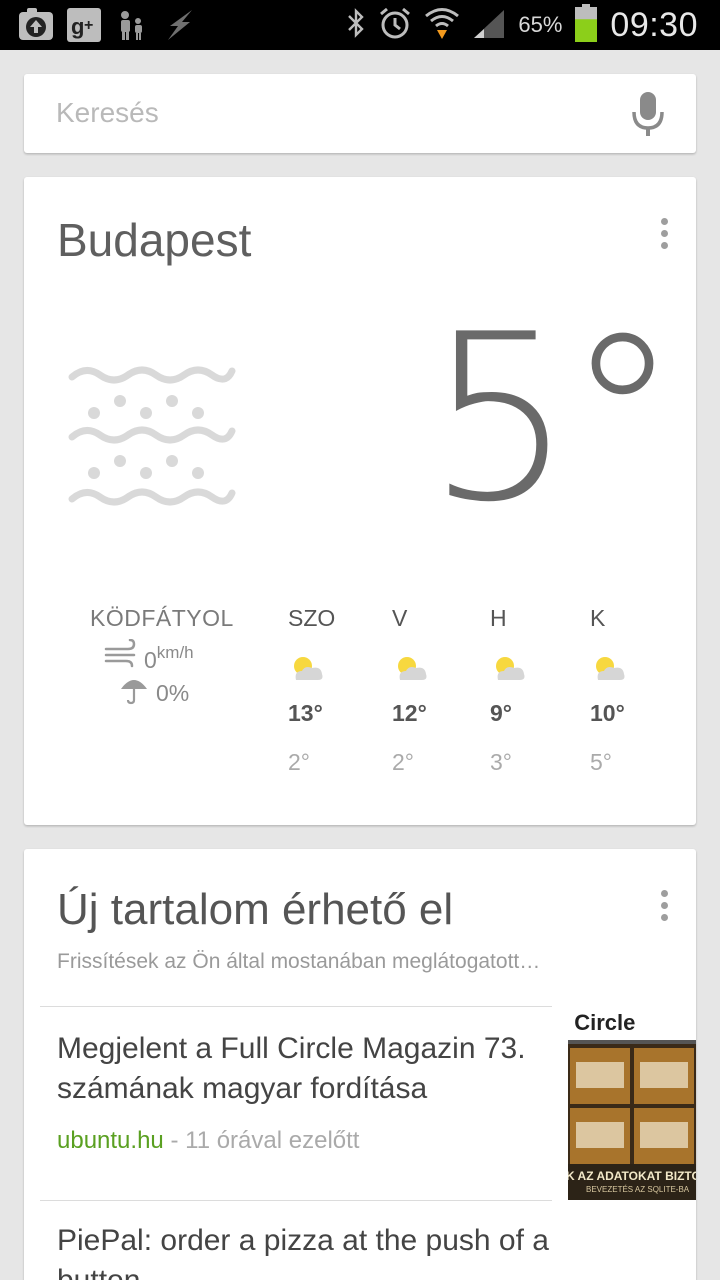 The image size is (720, 1280). I want to click on search-card, so click(360, 113).